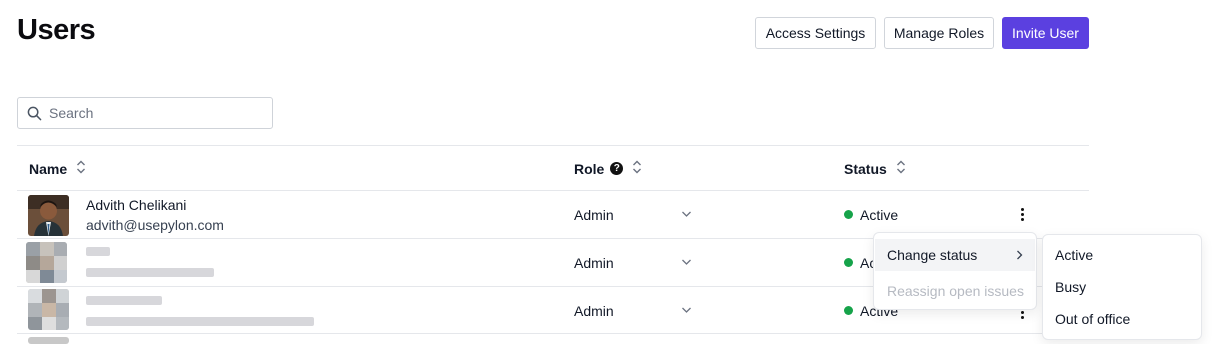 The height and width of the screenshot is (344, 1218). Describe the element at coordinates (1122, 287) in the screenshot. I see `status-submenu: Active Busy Out of office` at that location.